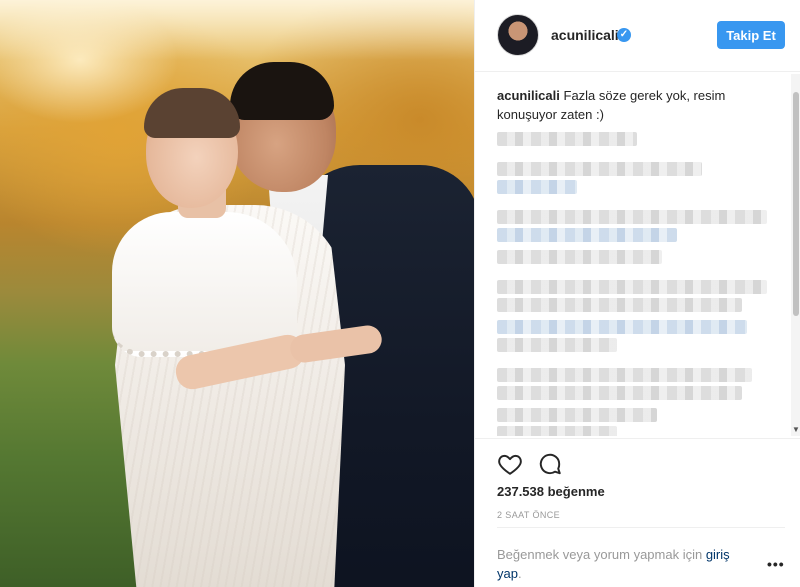  What do you see at coordinates (637, 462) in the screenshot?
I see `post-actions` at bounding box center [637, 462].